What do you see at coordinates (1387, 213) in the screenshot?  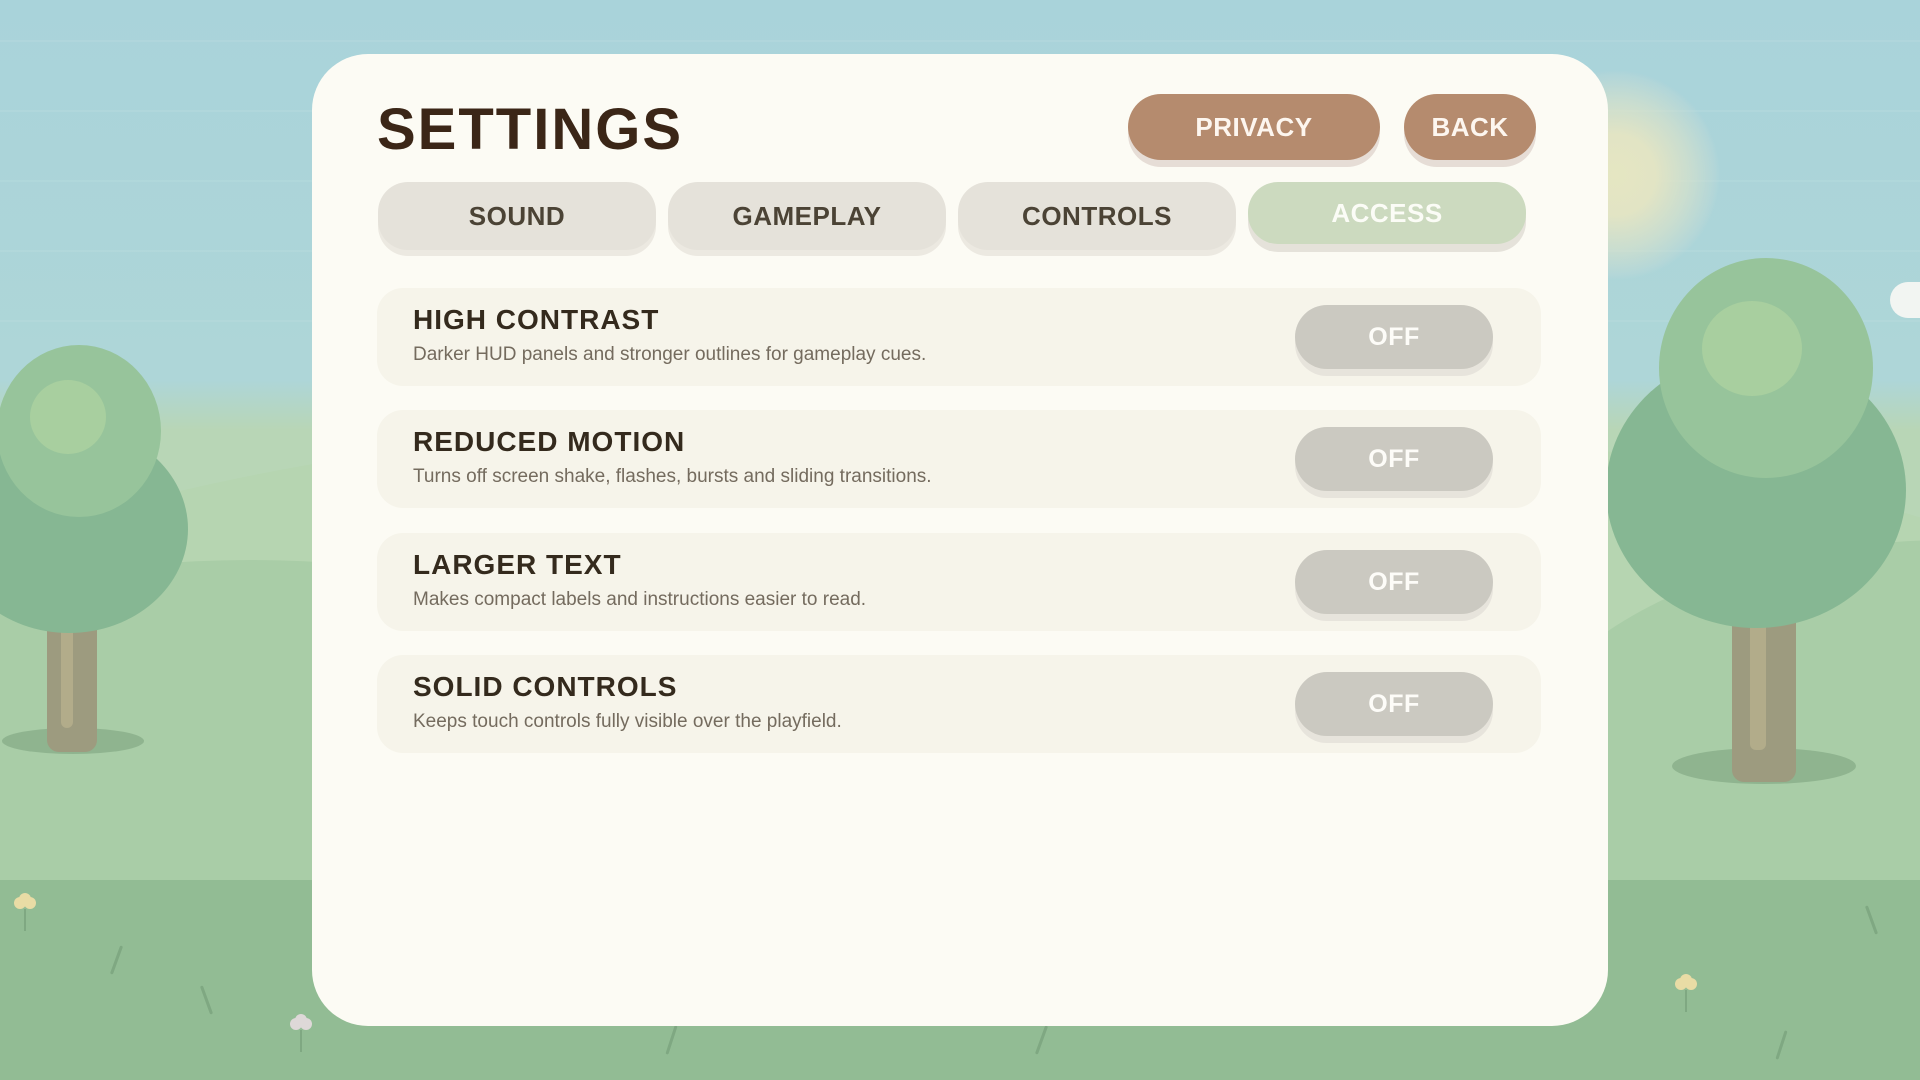 I see `tab-access: ACCESS` at bounding box center [1387, 213].